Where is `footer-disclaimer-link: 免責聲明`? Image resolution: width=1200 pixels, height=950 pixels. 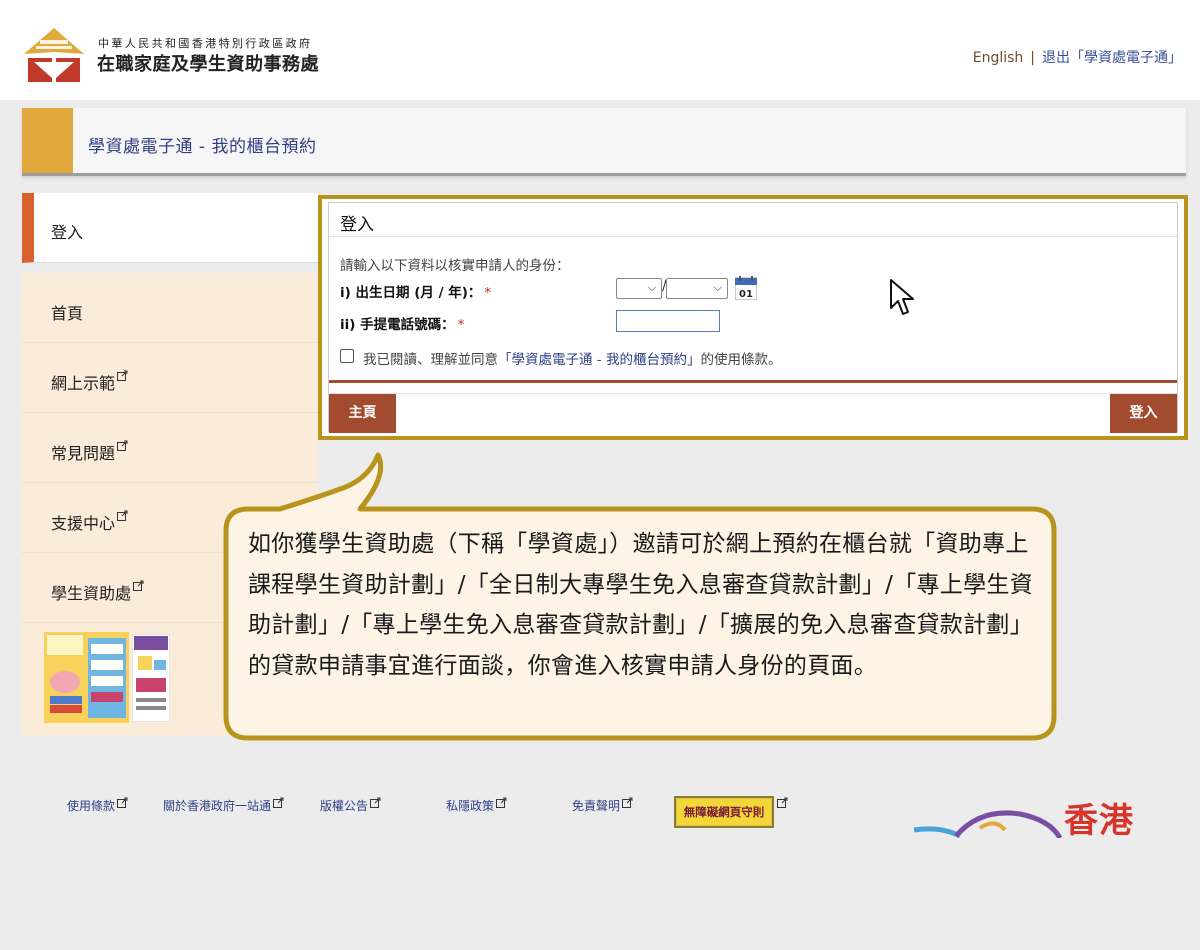 footer-disclaimer-link: 免責聲明 is located at coordinates (602, 805).